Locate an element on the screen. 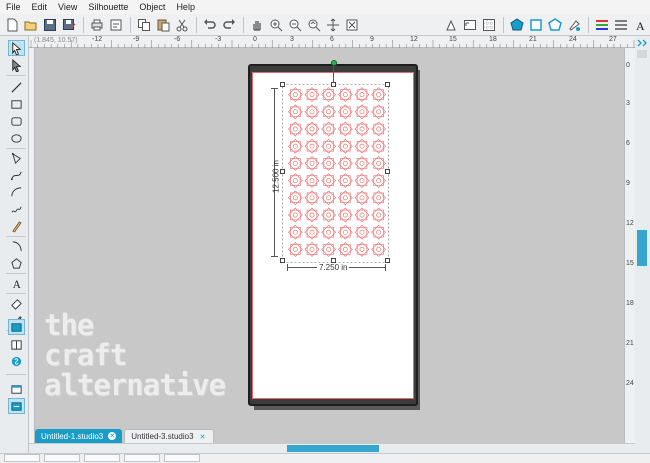  resize-handle-top is located at coordinates (333, 84).